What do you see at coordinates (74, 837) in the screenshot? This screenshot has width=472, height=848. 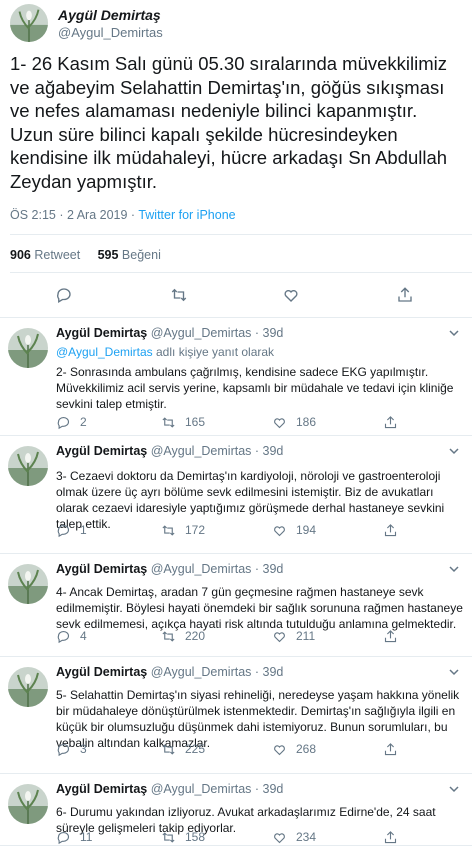 I see `reply-button: 11` at bounding box center [74, 837].